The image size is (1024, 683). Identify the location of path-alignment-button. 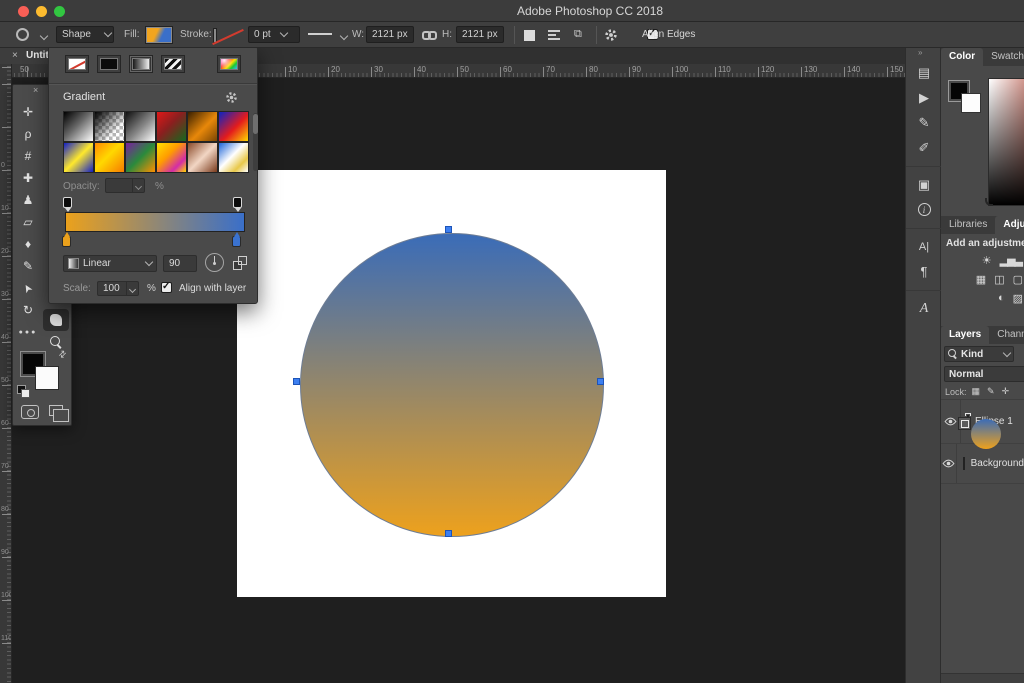
(554, 35).